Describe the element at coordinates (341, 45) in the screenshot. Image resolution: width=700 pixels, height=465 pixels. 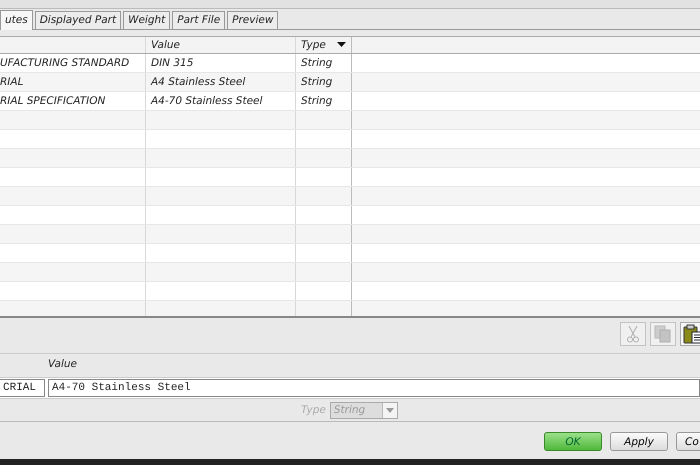
I see `sort-icon` at that location.